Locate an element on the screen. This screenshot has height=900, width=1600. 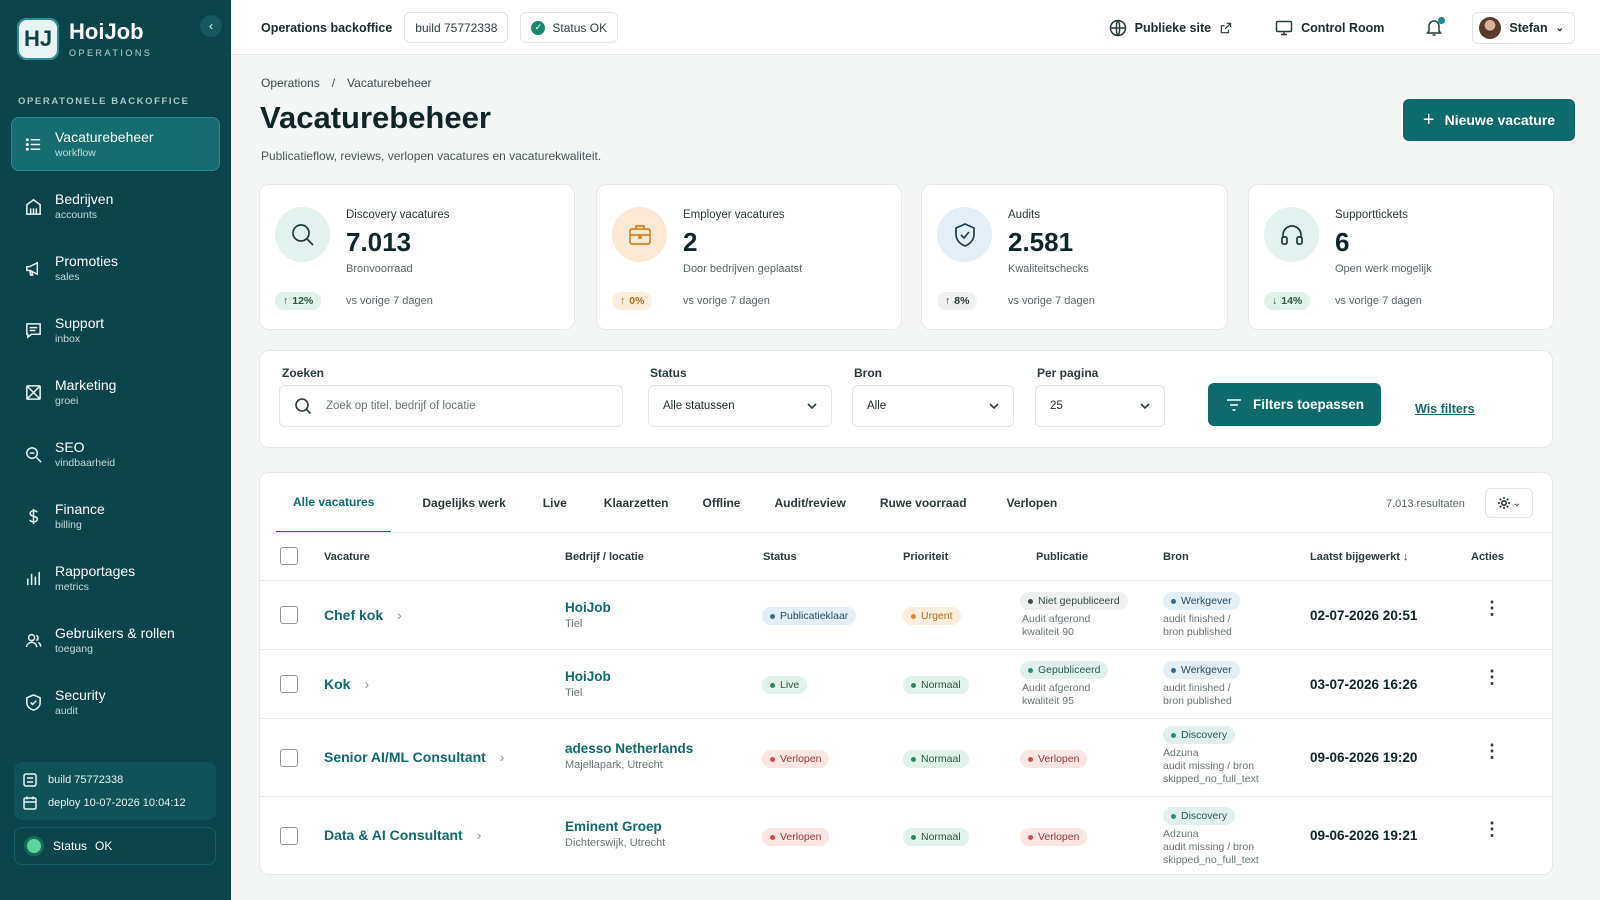
sidebar-section-label: OPERATONELE BACKOFFICE is located at coordinates (104, 101).